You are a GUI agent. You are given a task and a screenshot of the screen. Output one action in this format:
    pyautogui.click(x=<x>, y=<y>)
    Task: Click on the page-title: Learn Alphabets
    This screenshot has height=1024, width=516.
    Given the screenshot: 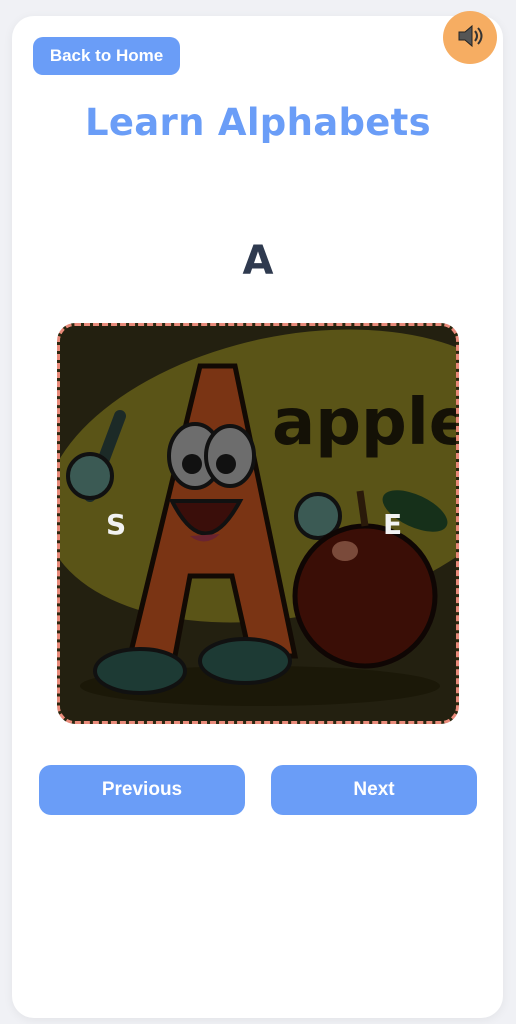 What is the action you would take?
    pyautogui.click(x=257, y=122)
    